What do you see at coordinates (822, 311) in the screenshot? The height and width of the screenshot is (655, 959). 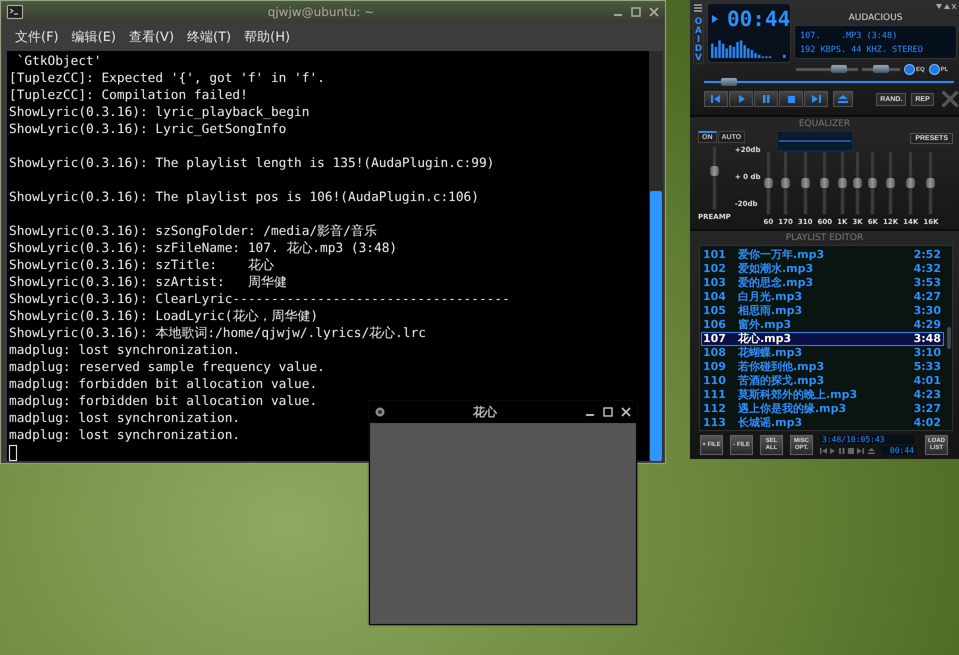 I see `playlist-row: 105 相思雨.mp3 3:30` at bounding box center [822, 311].